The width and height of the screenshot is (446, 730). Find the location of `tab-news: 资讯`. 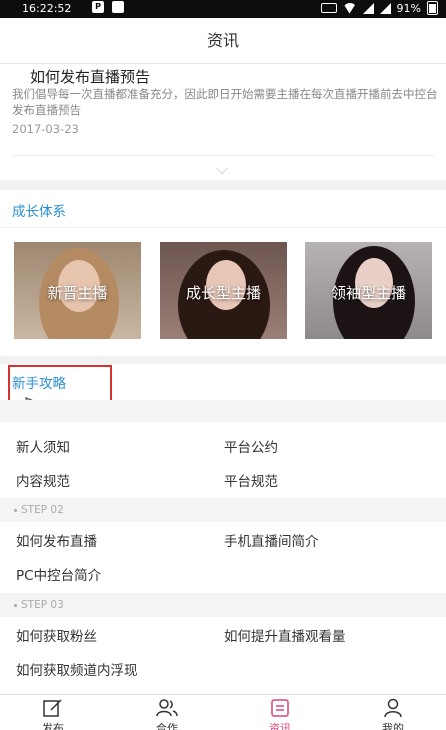

tab-news: 资讯 is located at coordinates (280, 712).